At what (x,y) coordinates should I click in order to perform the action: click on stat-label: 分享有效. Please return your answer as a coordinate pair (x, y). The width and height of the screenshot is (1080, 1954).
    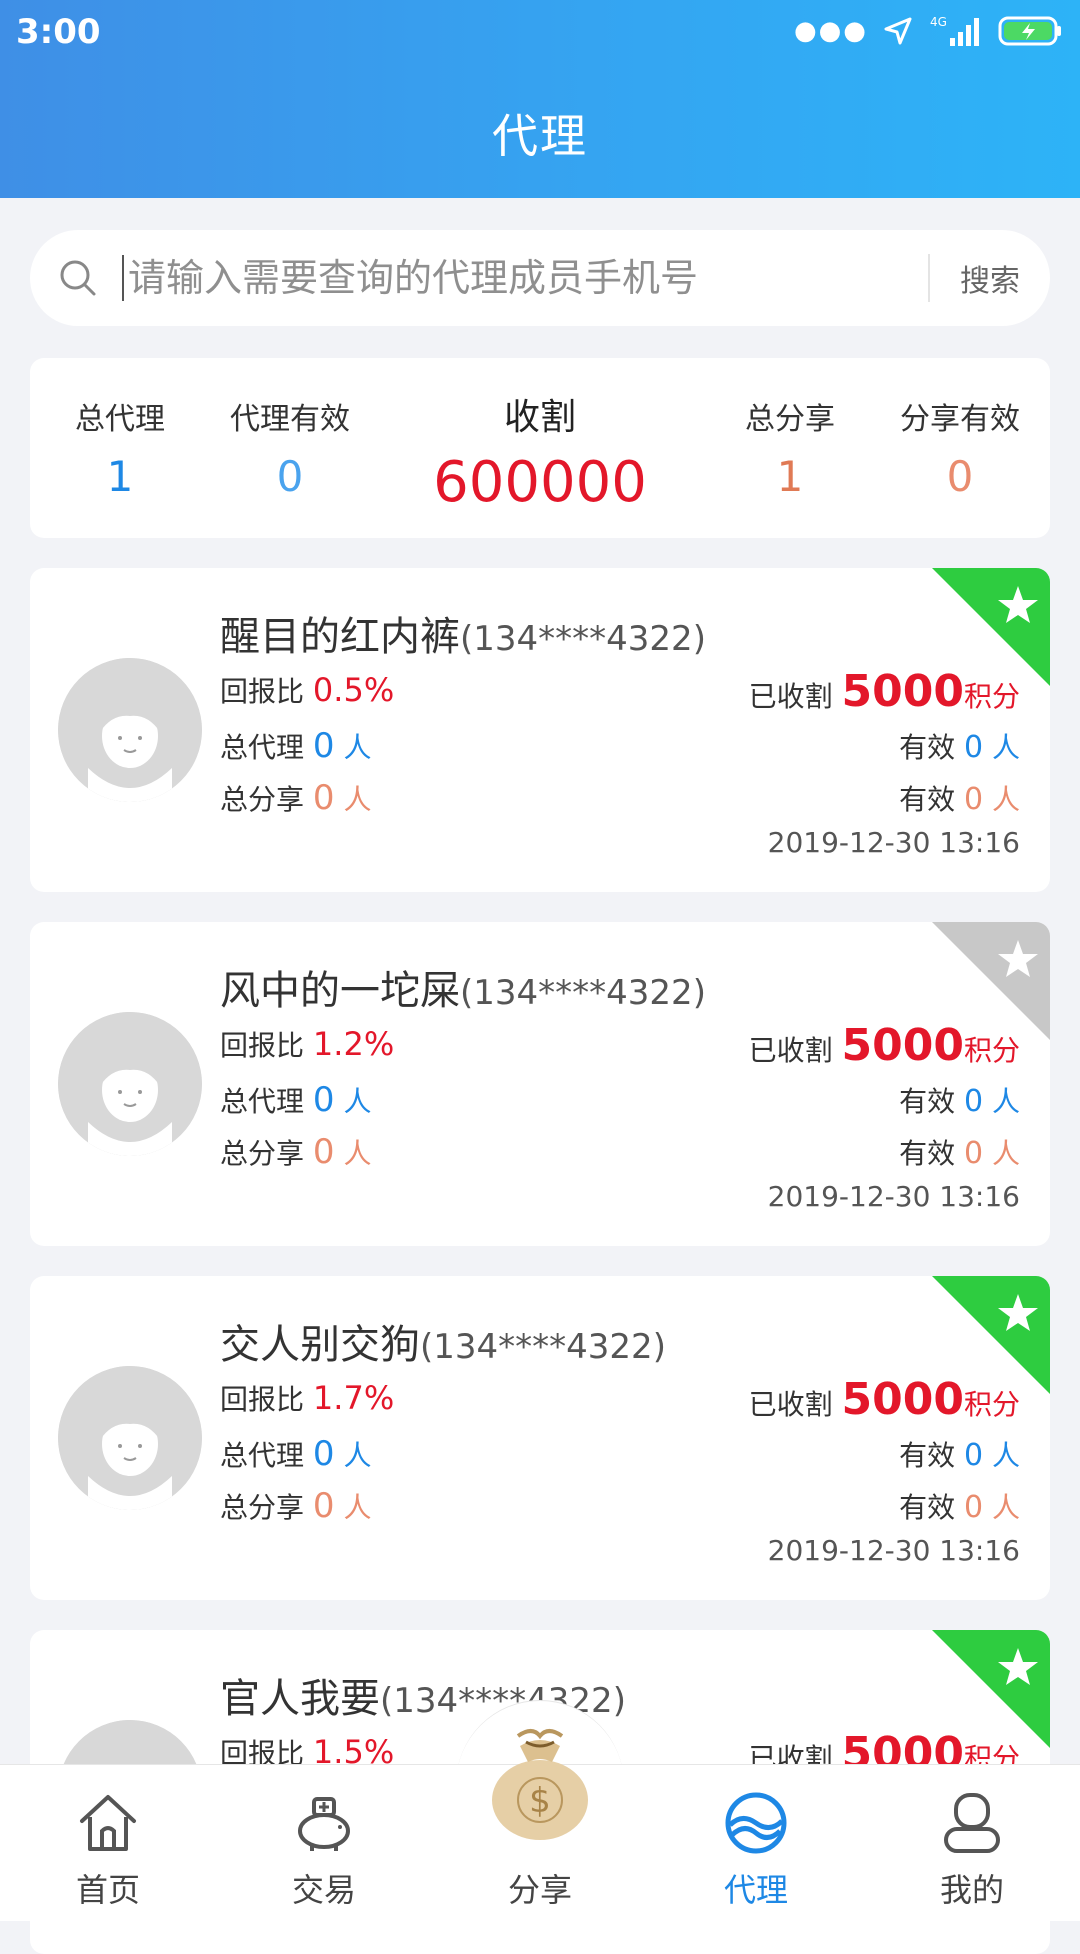
    Looking at the image, I should click on (960, 419).